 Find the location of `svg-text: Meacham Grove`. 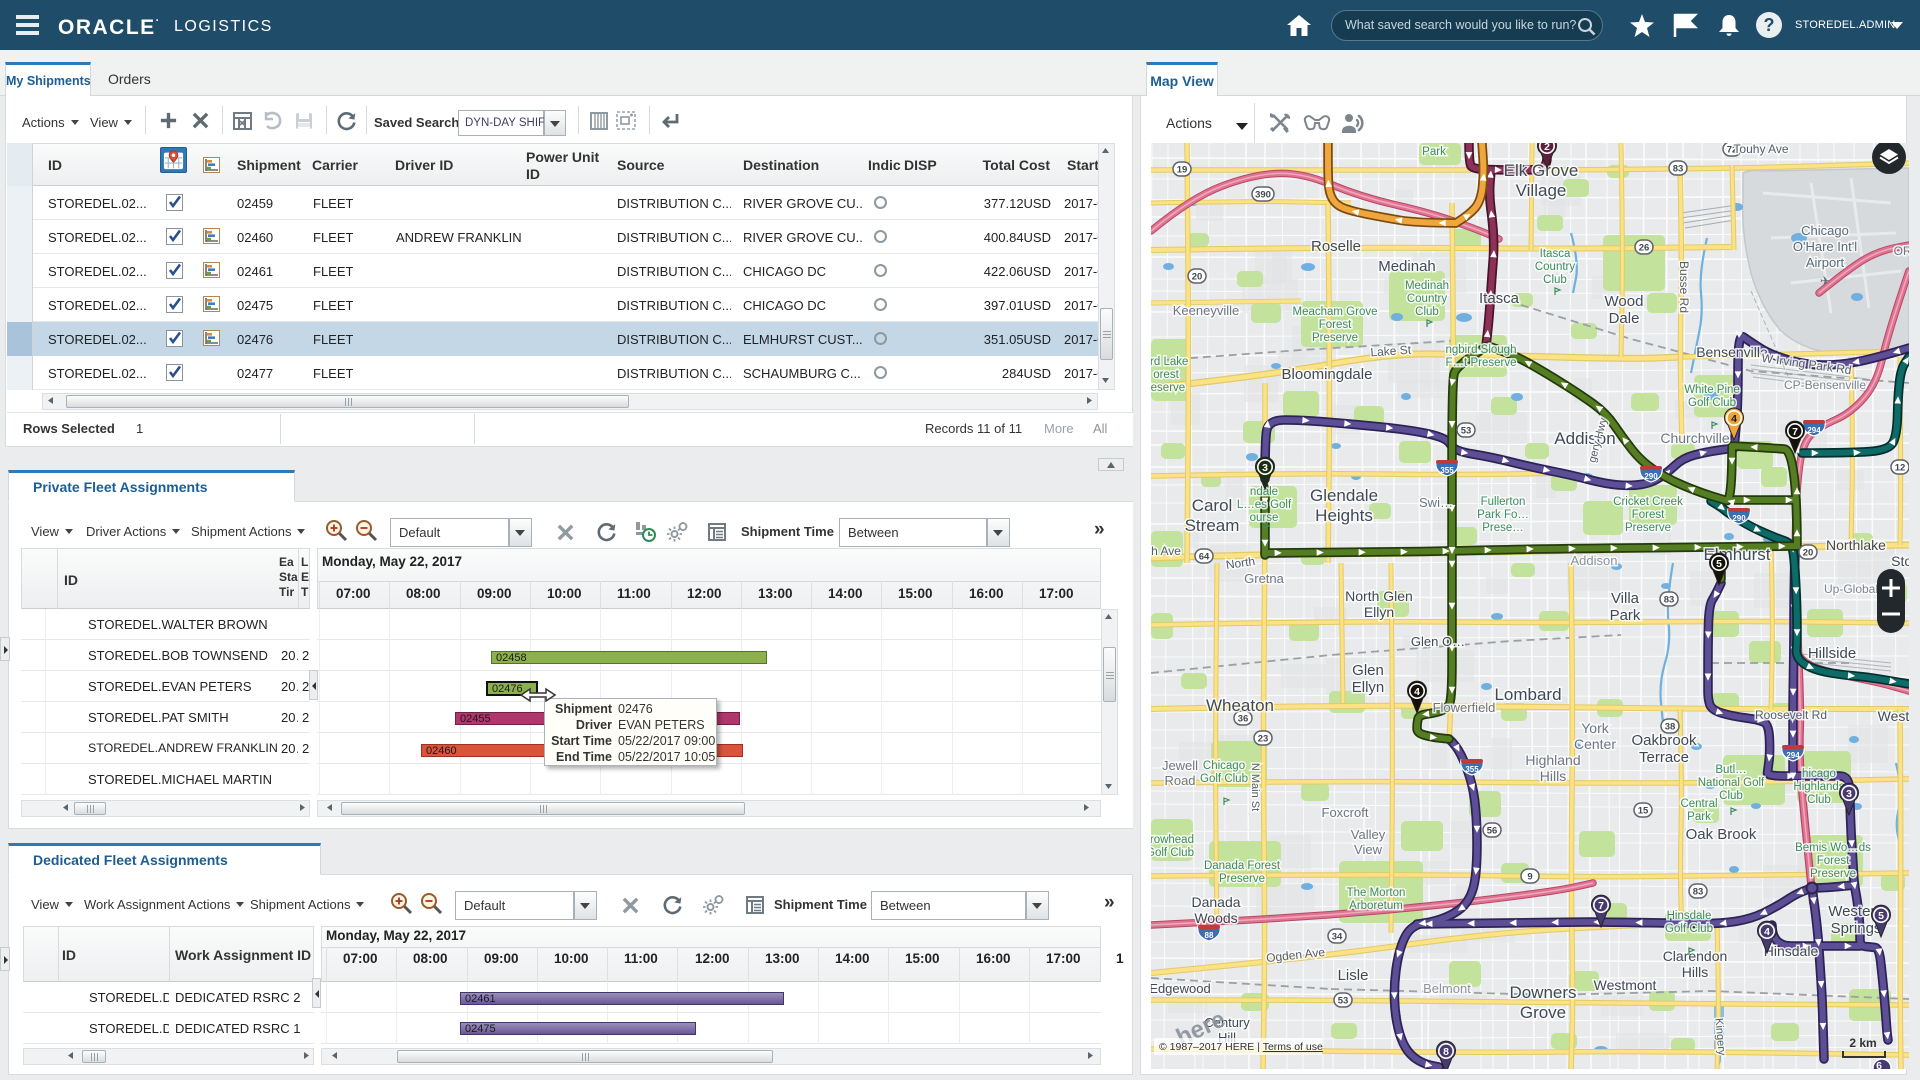

svg-text: Meacham Grove is located at coordinates (1334, 312).